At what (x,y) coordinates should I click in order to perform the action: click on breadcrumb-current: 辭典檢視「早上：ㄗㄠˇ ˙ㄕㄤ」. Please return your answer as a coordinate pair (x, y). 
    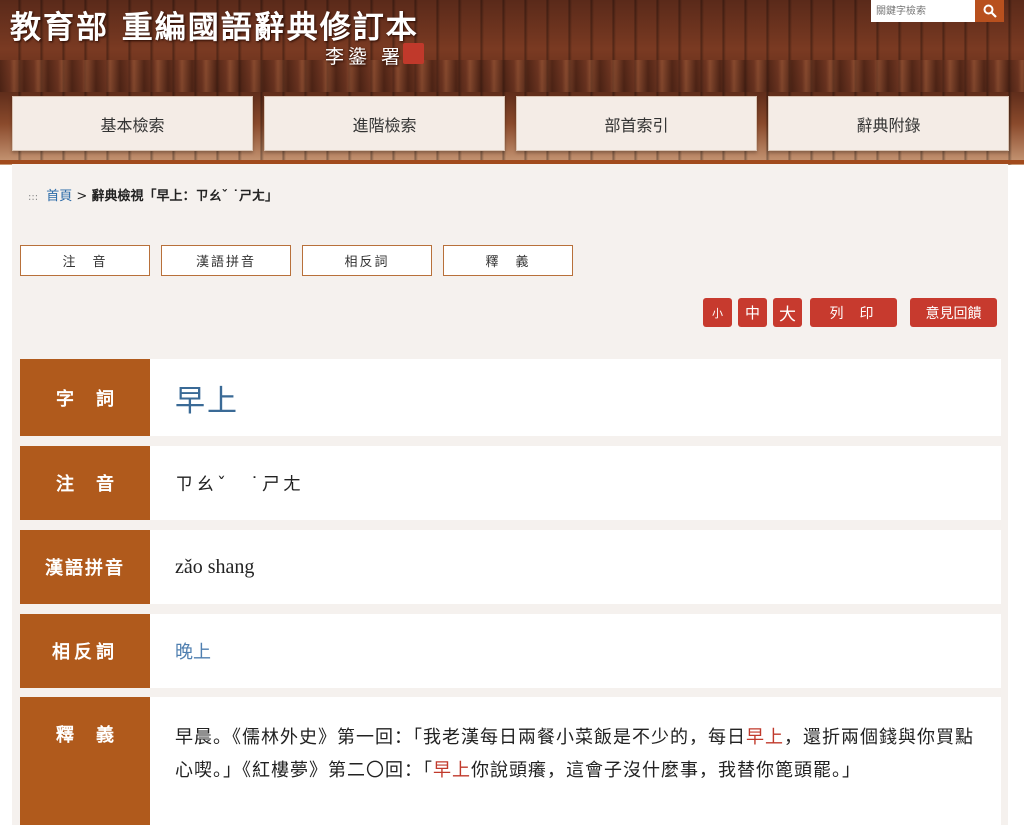
    Looking at the image, I should click on (184, 196).